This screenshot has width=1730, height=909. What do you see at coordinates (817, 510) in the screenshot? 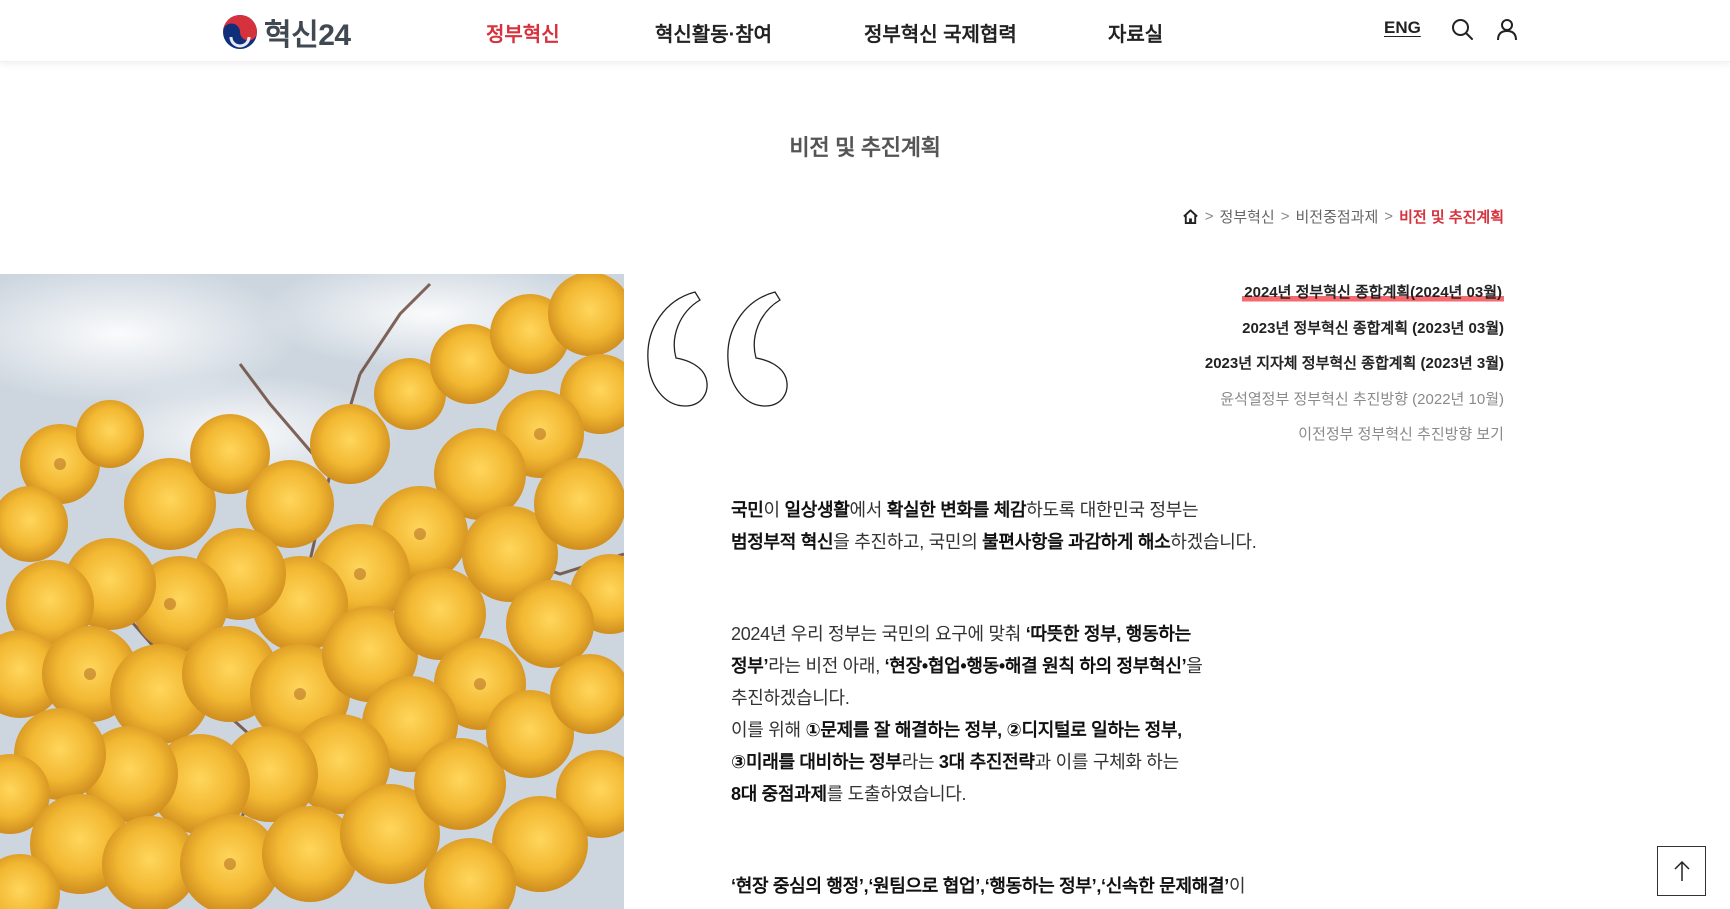
I see `emphasis-text: 일상생활` at bounding box center [817, 510].